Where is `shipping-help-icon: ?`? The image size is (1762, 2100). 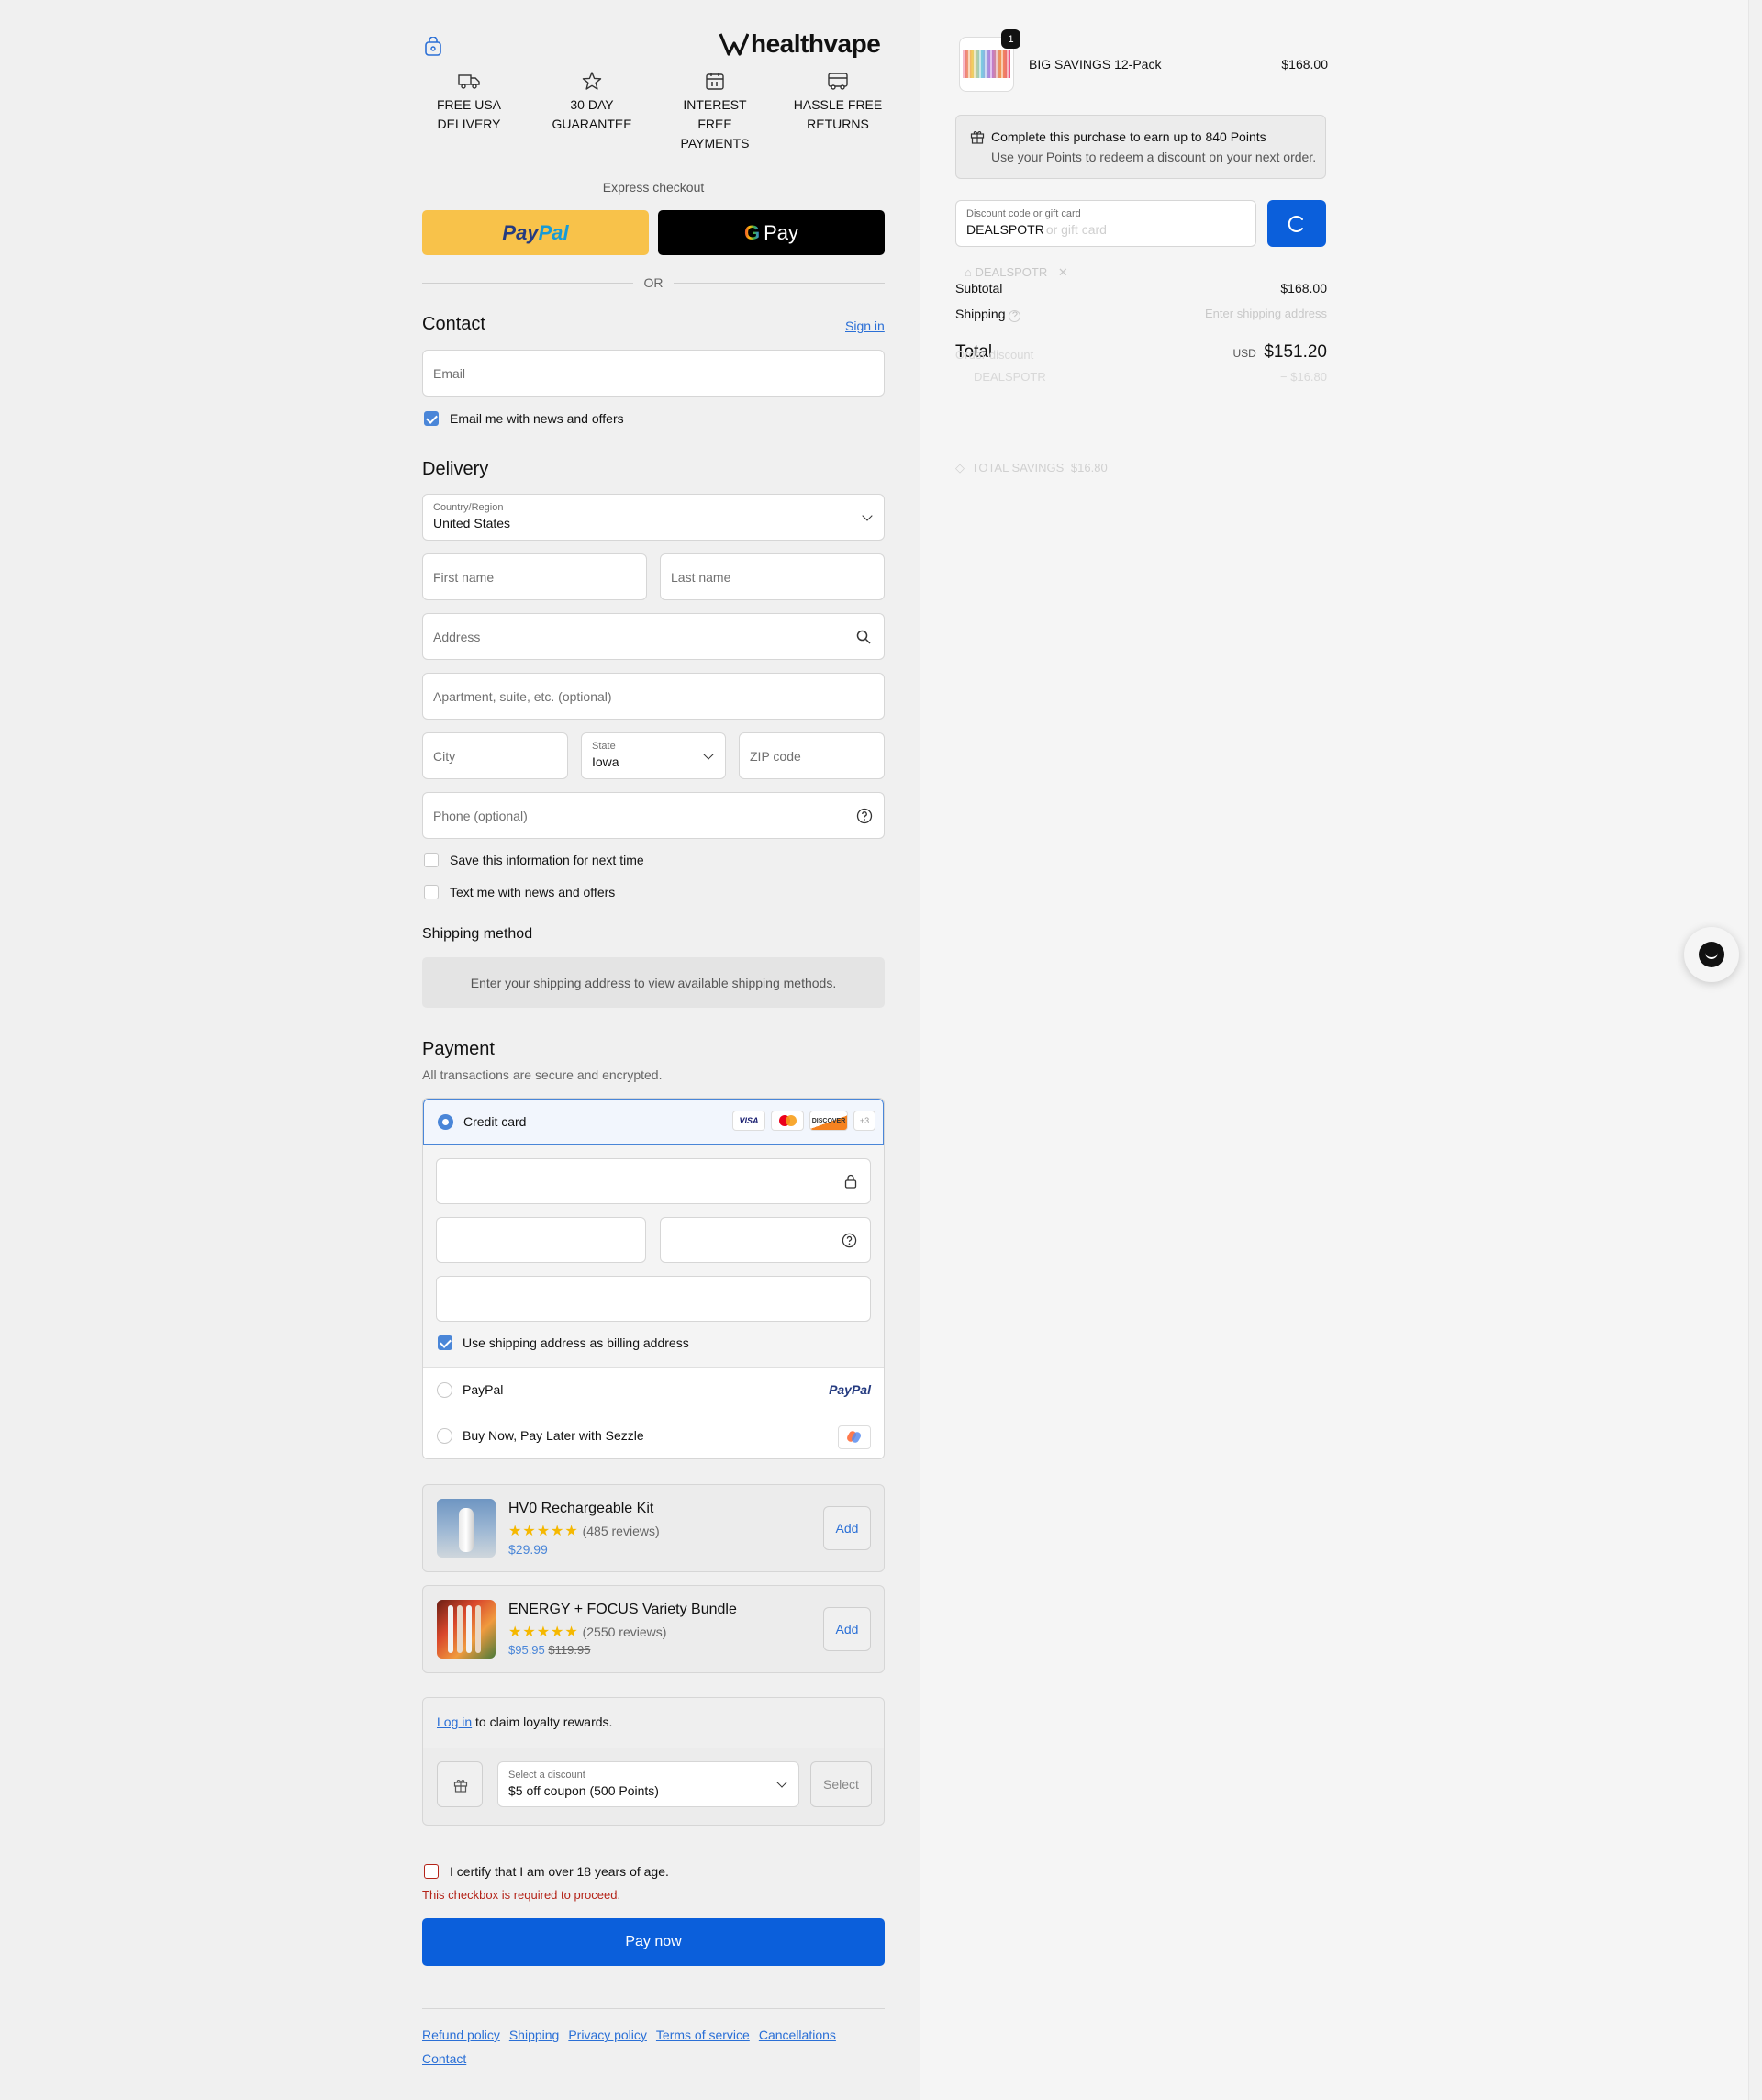 shipping-help-icon: ? is located at coordinates (1015, 316).